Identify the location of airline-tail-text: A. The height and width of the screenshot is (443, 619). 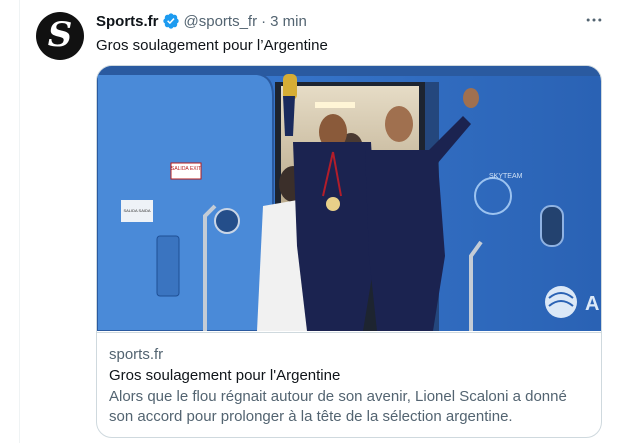
(592, 304).